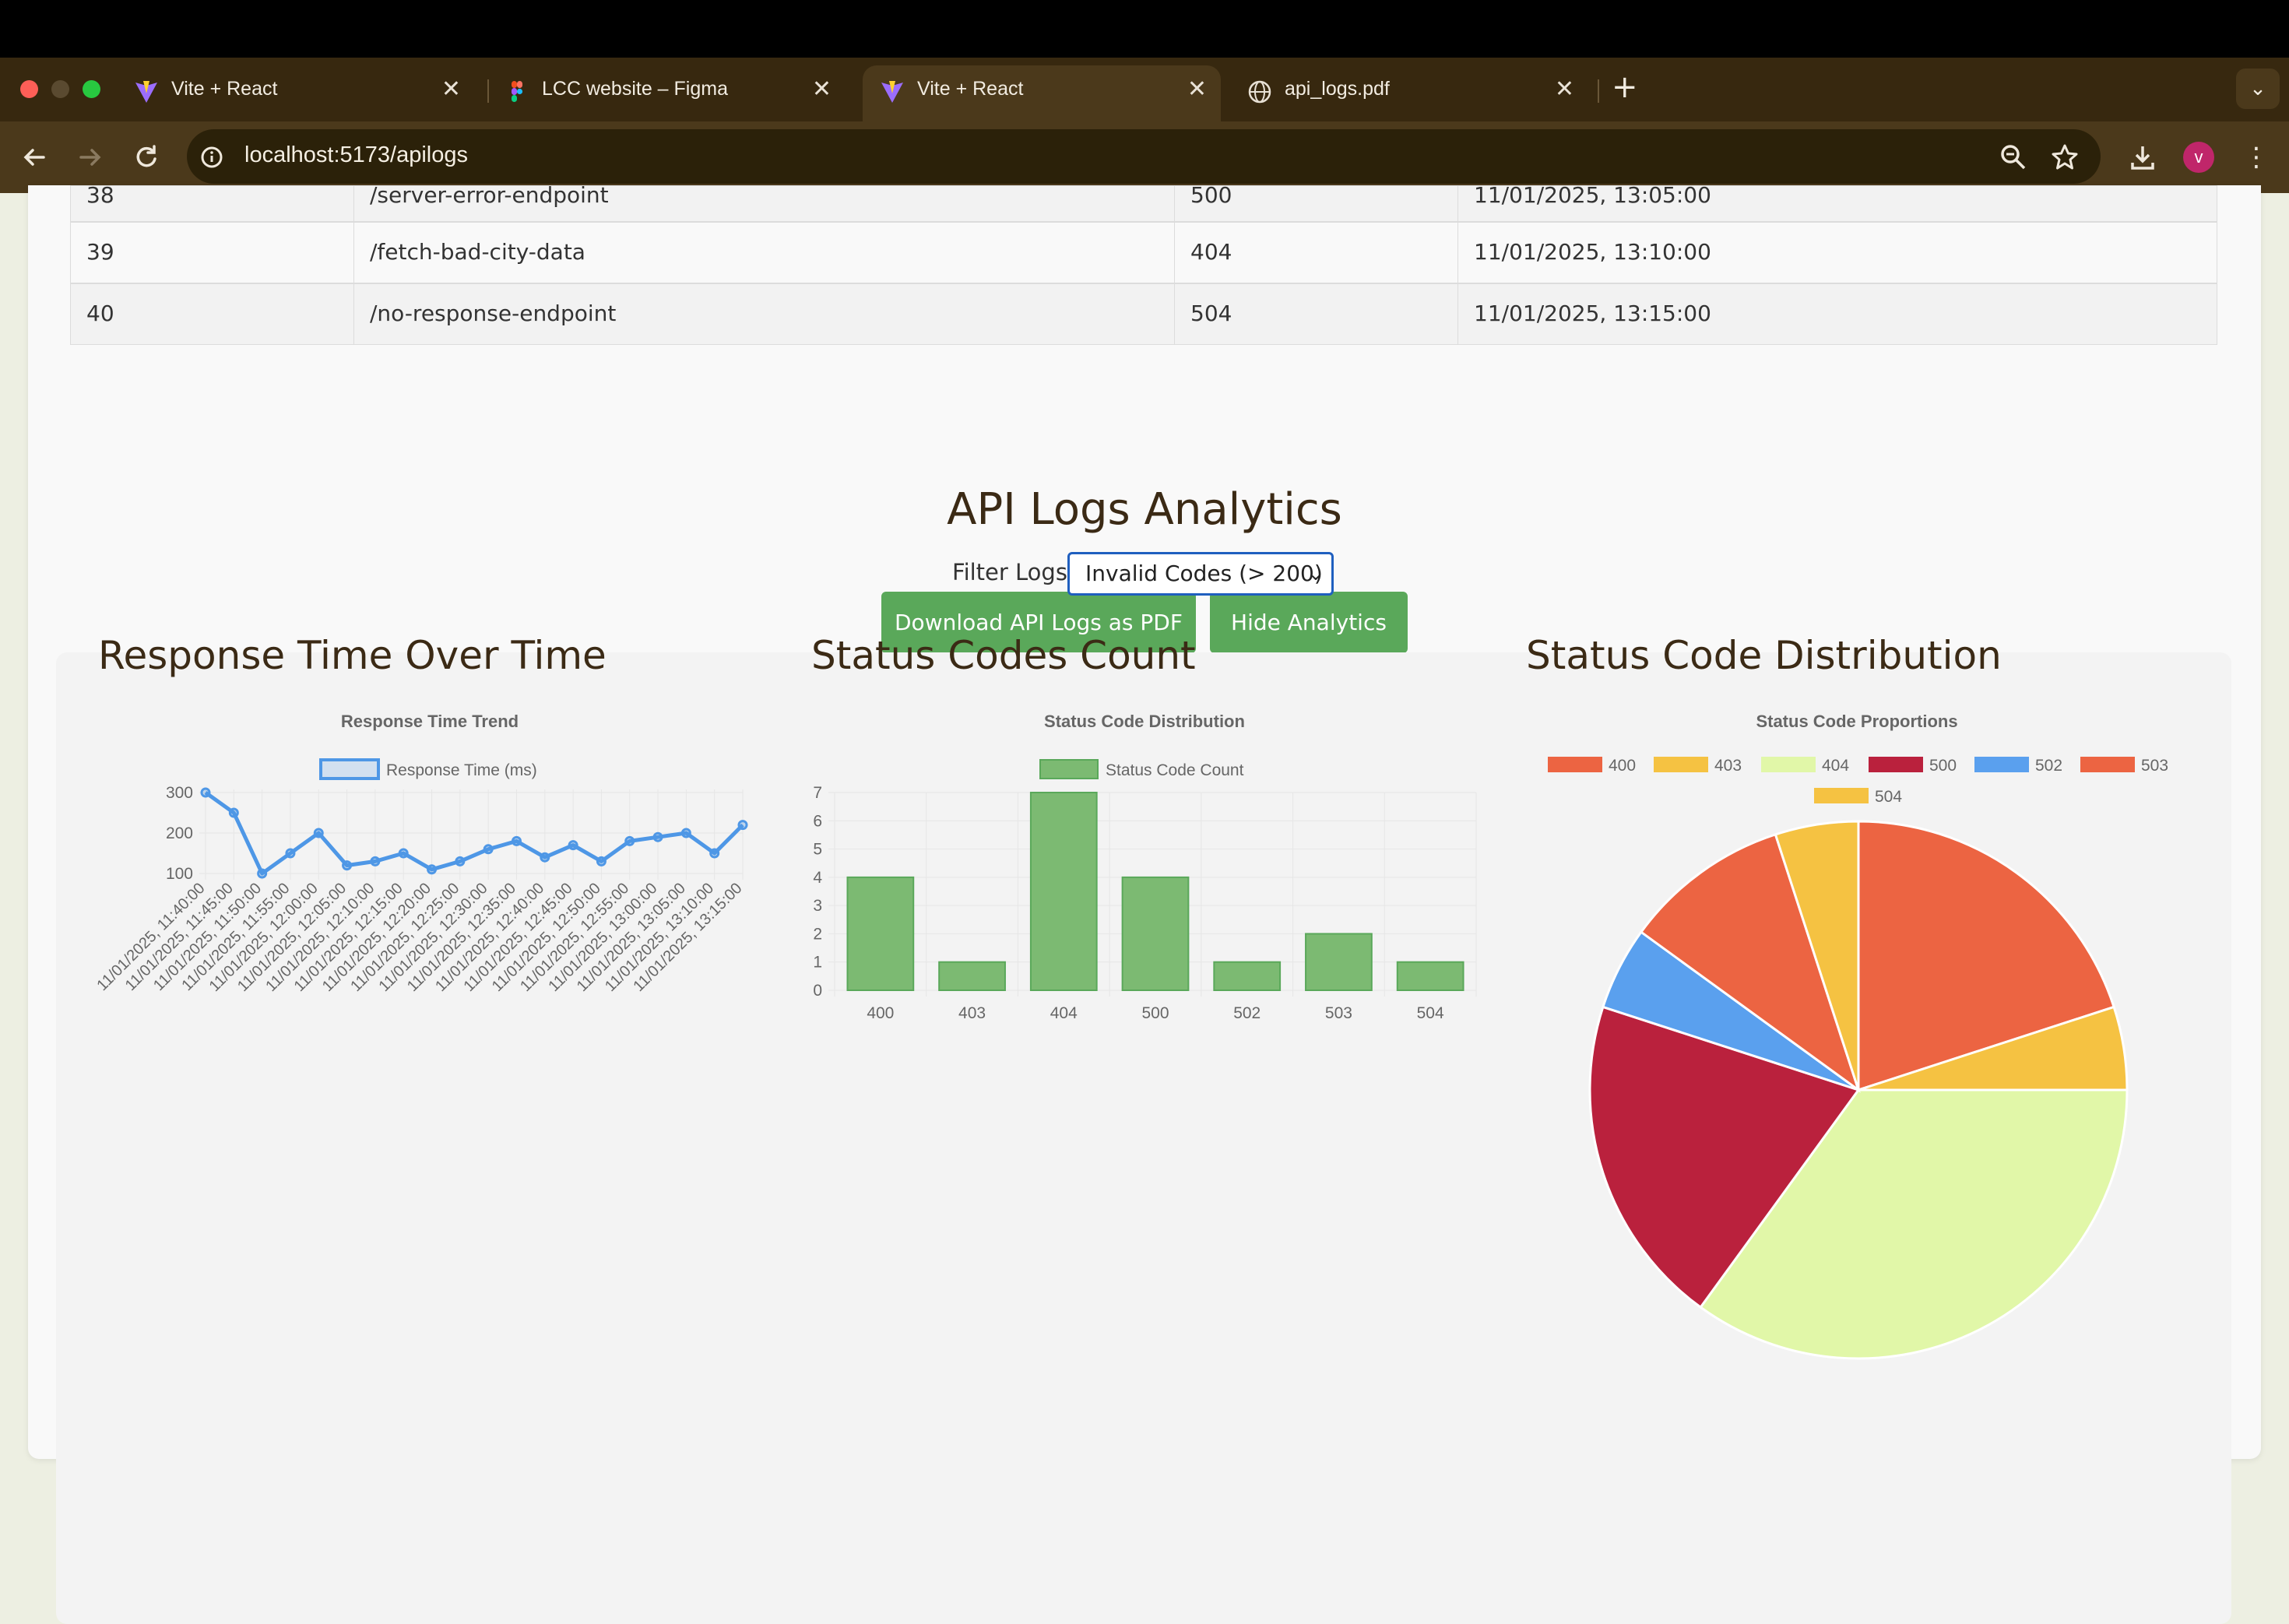 This screenshot has width=2289, height=1624. I want to click on x-tick-label: 404, so click(1064, 1013).